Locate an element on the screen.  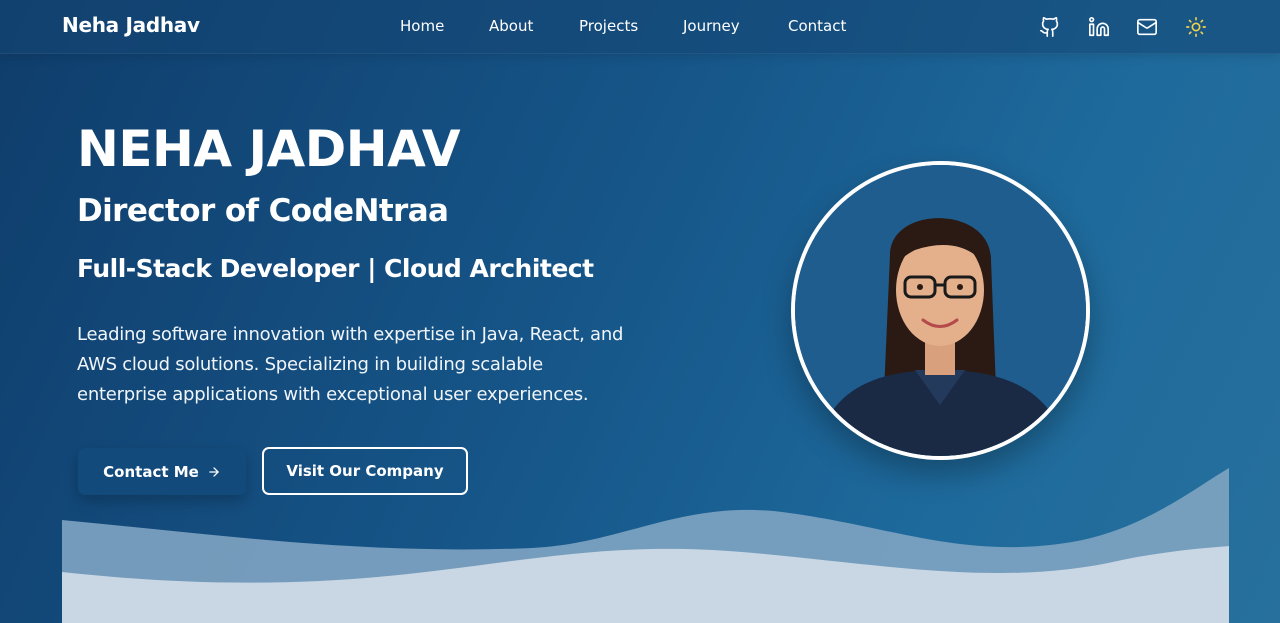
hero-tagline: Full-Stack Developer | Cloud Architect is located at coordinates (335, 268).